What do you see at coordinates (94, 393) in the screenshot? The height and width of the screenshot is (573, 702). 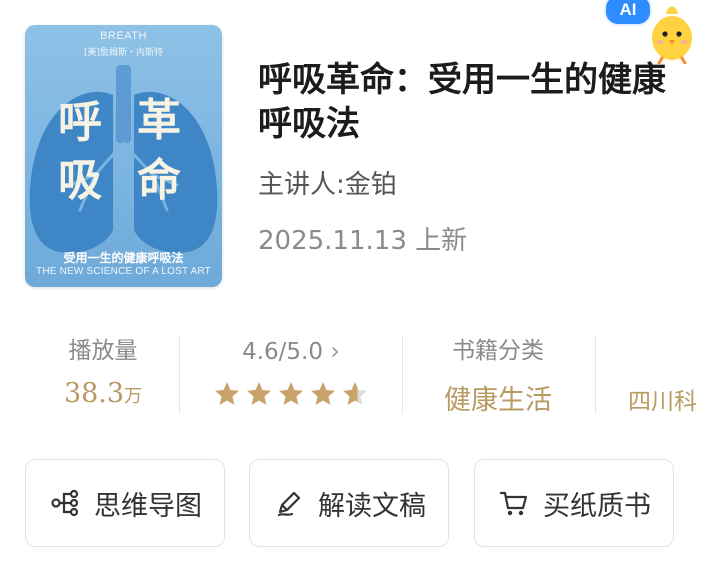 I see `plays-number: 38.3` at bounding box center [94, 393].